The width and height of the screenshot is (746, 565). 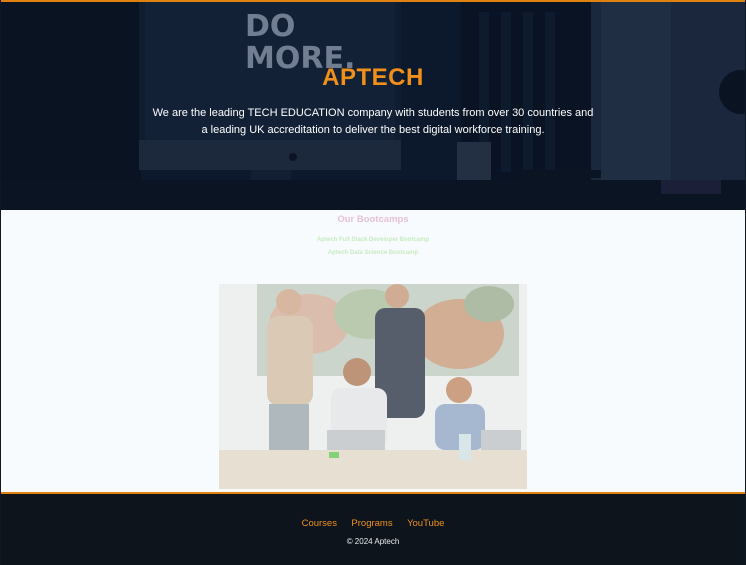 I want to click on bootcamp-item: Aptech Full Stack Developer Bootcamp, so click(x=373, y=240).